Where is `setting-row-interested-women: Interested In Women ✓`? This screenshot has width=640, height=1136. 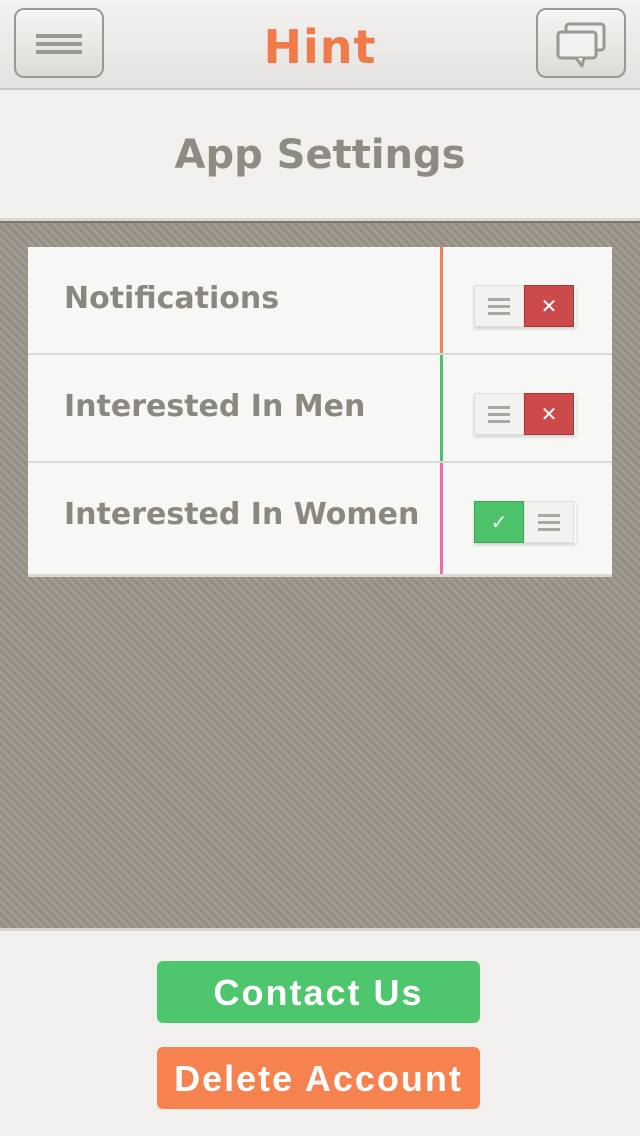
setting-row-interested-women: Interested In Women ✓ is located at coordinates (320, 520).